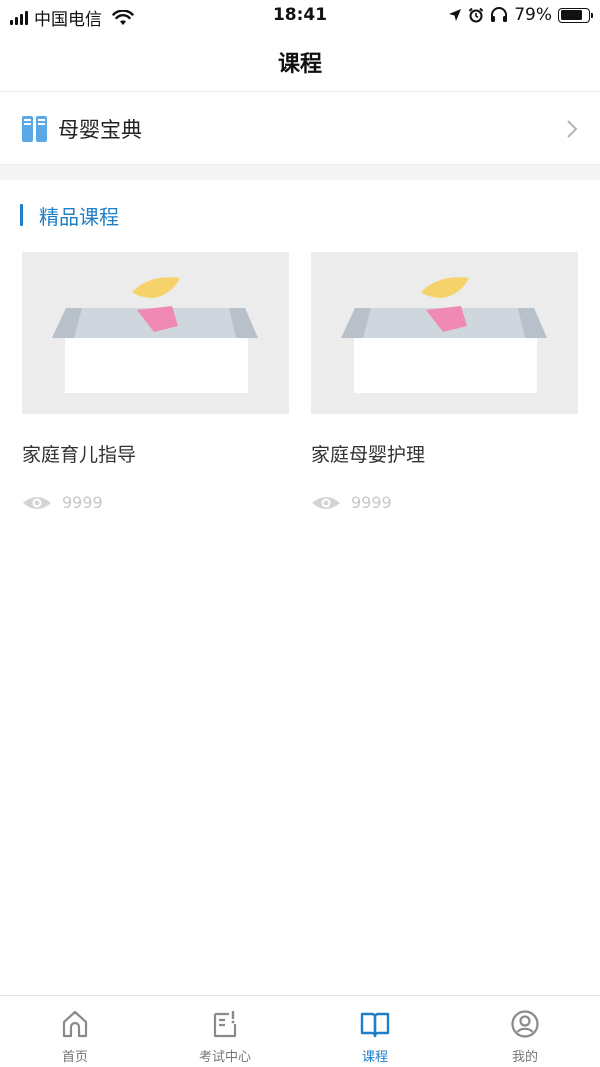 Image resolution: width=600 pixels, height=1067 pixels. What do you see at coordinates (300, 129) in the screenshot?
I see `baodian-entry: 母婴宝典` at bounding box center [300, 129].